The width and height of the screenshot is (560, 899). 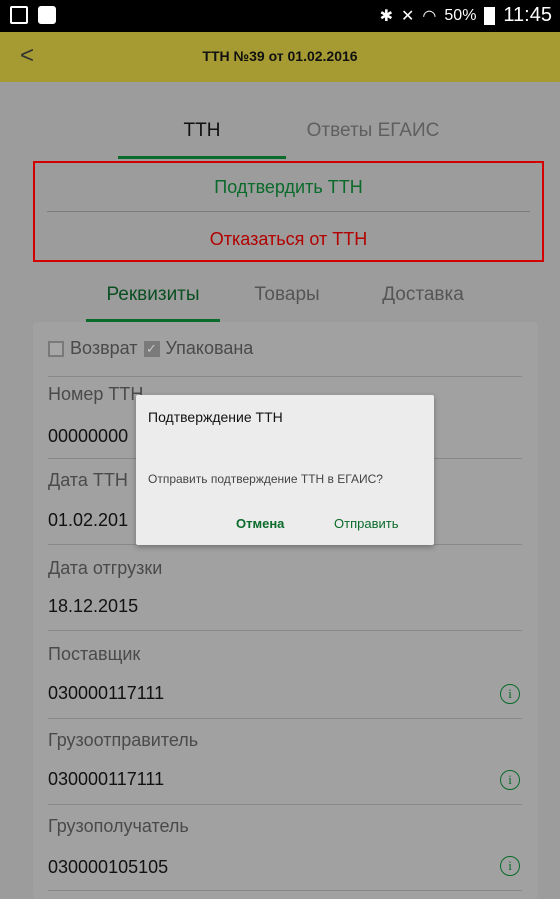 I want to click on actions-divider, so click(x=288, y=211).